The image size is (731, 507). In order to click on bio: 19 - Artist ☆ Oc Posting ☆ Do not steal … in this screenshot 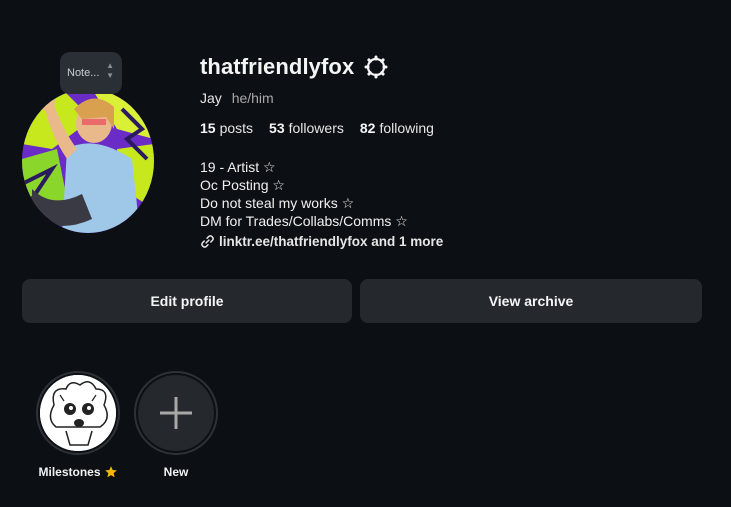, I will do `click(304, 194)`.